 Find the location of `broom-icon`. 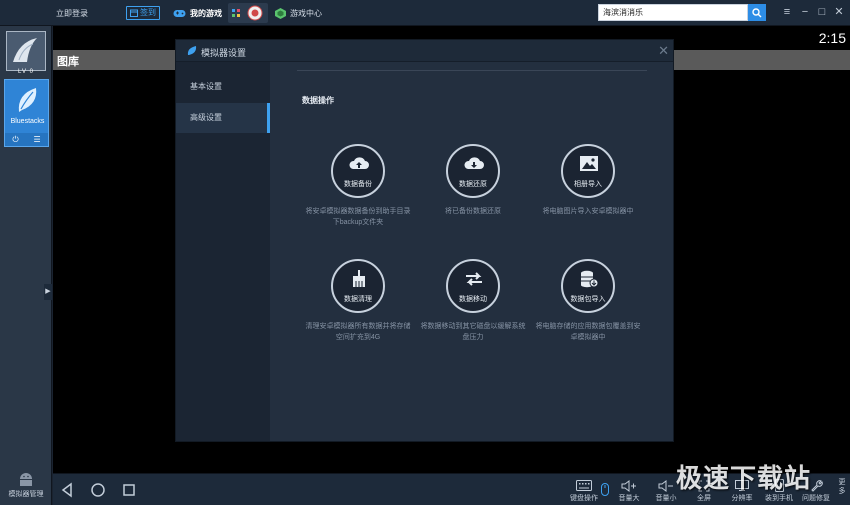

broom-icon is located at coordinates (359, 278).